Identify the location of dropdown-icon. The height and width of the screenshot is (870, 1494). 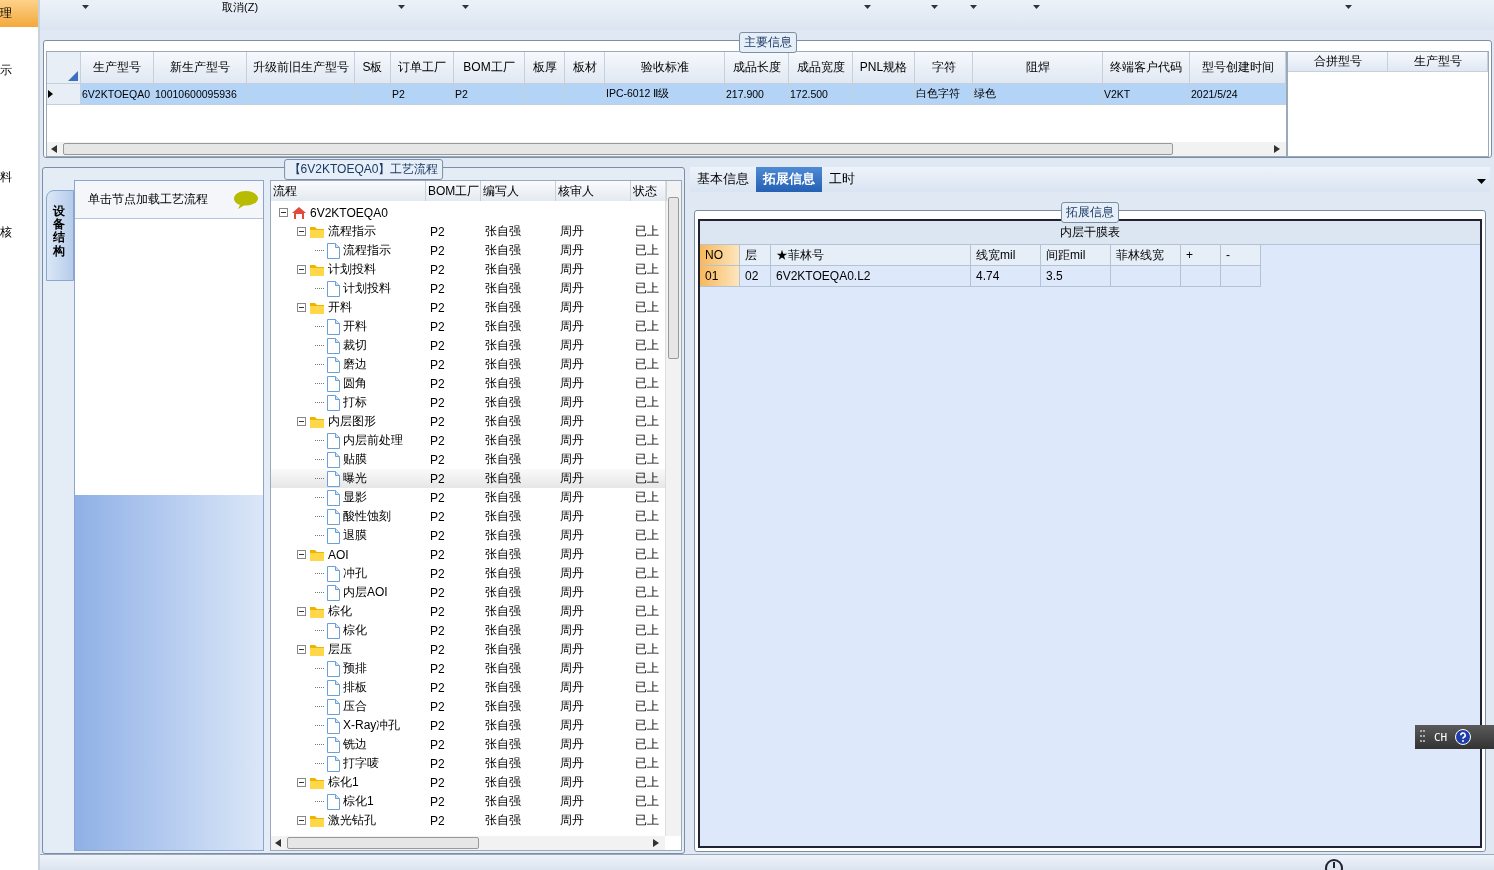
(1481, 181).